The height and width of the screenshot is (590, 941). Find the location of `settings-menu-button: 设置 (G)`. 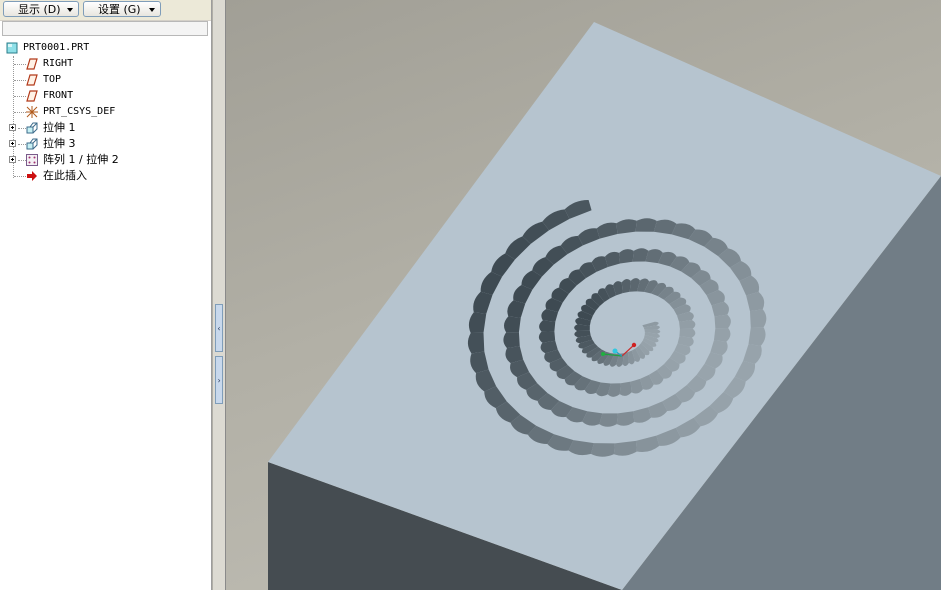

settings-menu-button: 设置 (G) is located at coordinates (122, 9).